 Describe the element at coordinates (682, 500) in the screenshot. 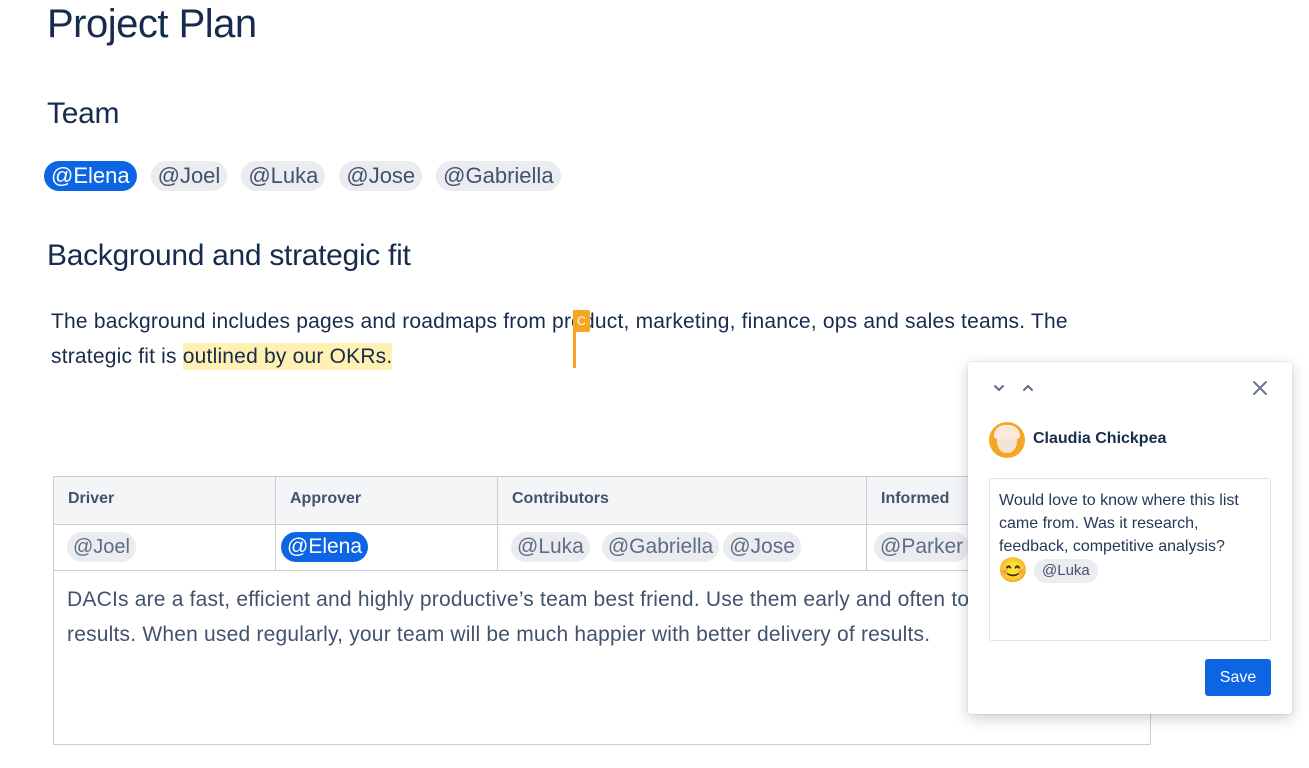

I see `table-header-cell: Contributors` at that location.